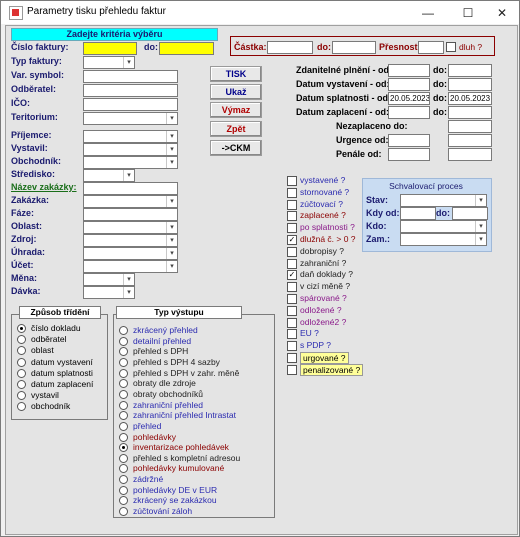 This screenshot has height=537, width=520. What do you see at coordinates (130, 188) in the screenshot?
I see `order-name-input` at bounding box center [130, 188].